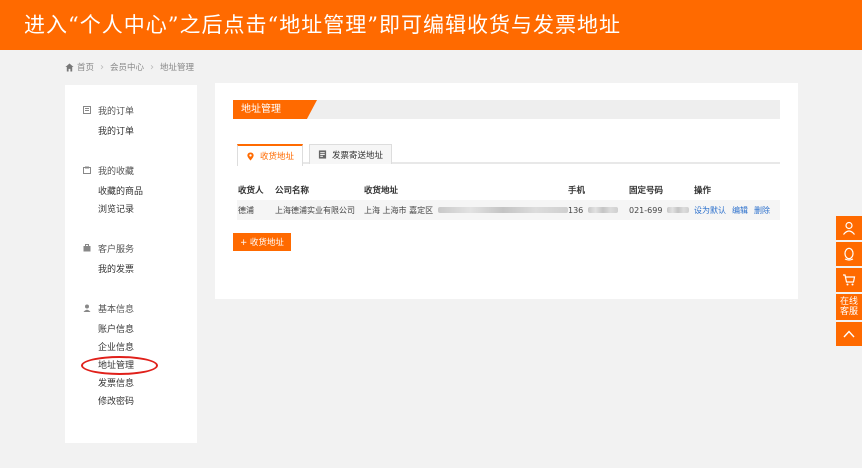  What do you see at coordinates (177, 68) in the screenshot?
I see `breadcrumb-current: 地址管理` at bounding box center [177, 68].